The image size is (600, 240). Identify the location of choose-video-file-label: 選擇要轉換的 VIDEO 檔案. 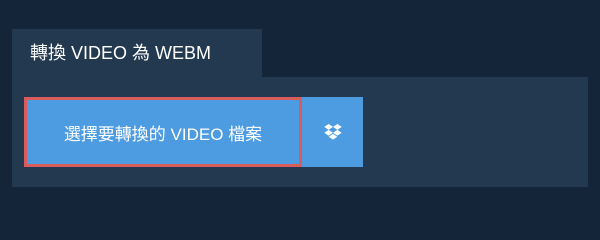
(163, 134).